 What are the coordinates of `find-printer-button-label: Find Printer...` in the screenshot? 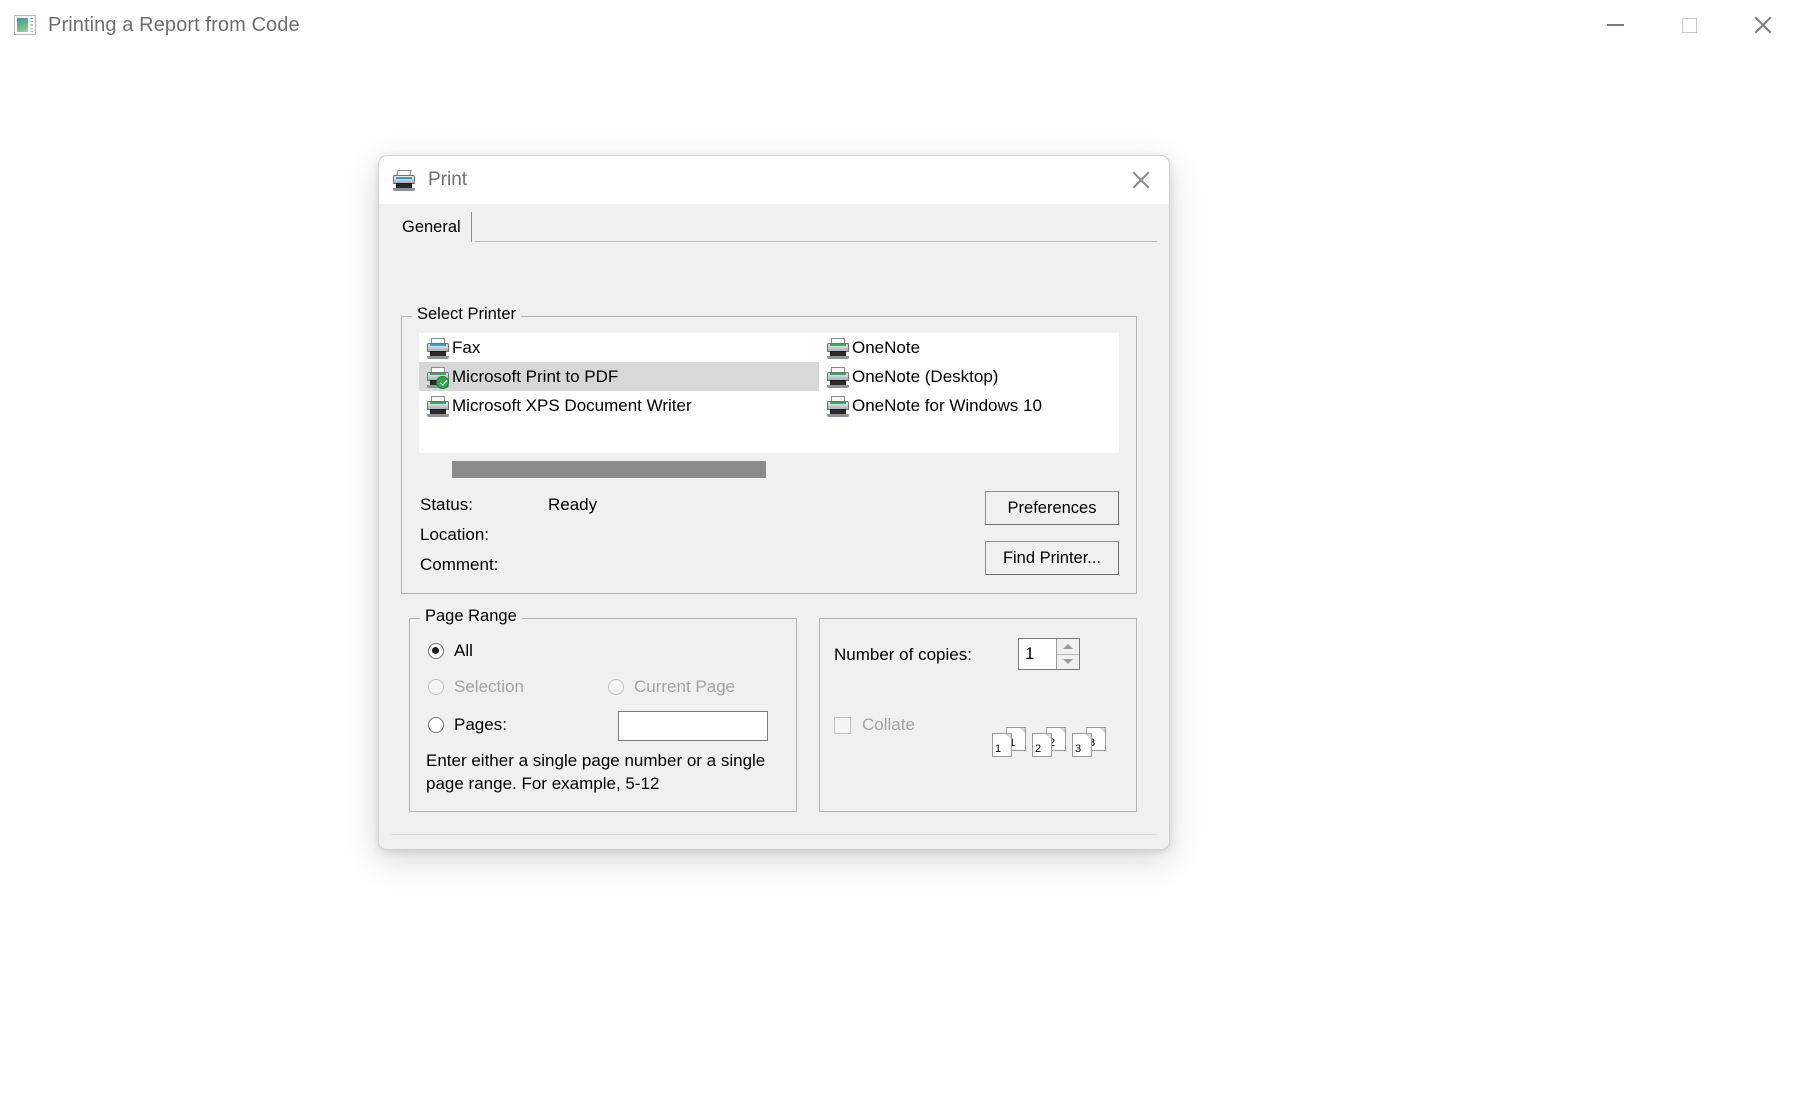 It's located at (1052, 557).